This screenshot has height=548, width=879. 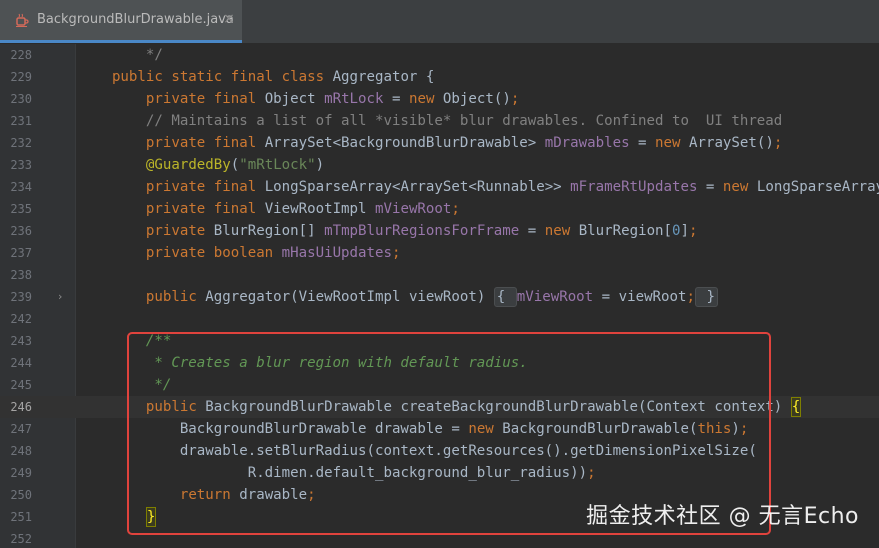 I want to click on line-number: 230, so click(x=21, y=99).